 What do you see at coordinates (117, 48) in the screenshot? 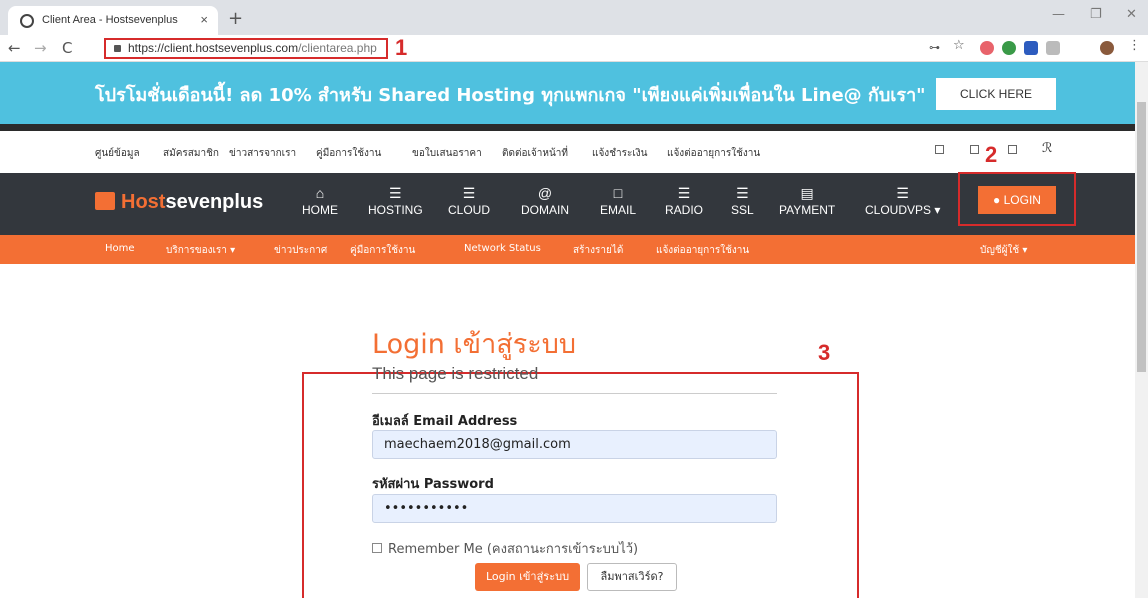
I see `lock-icon` at bounding box center [117, 48].